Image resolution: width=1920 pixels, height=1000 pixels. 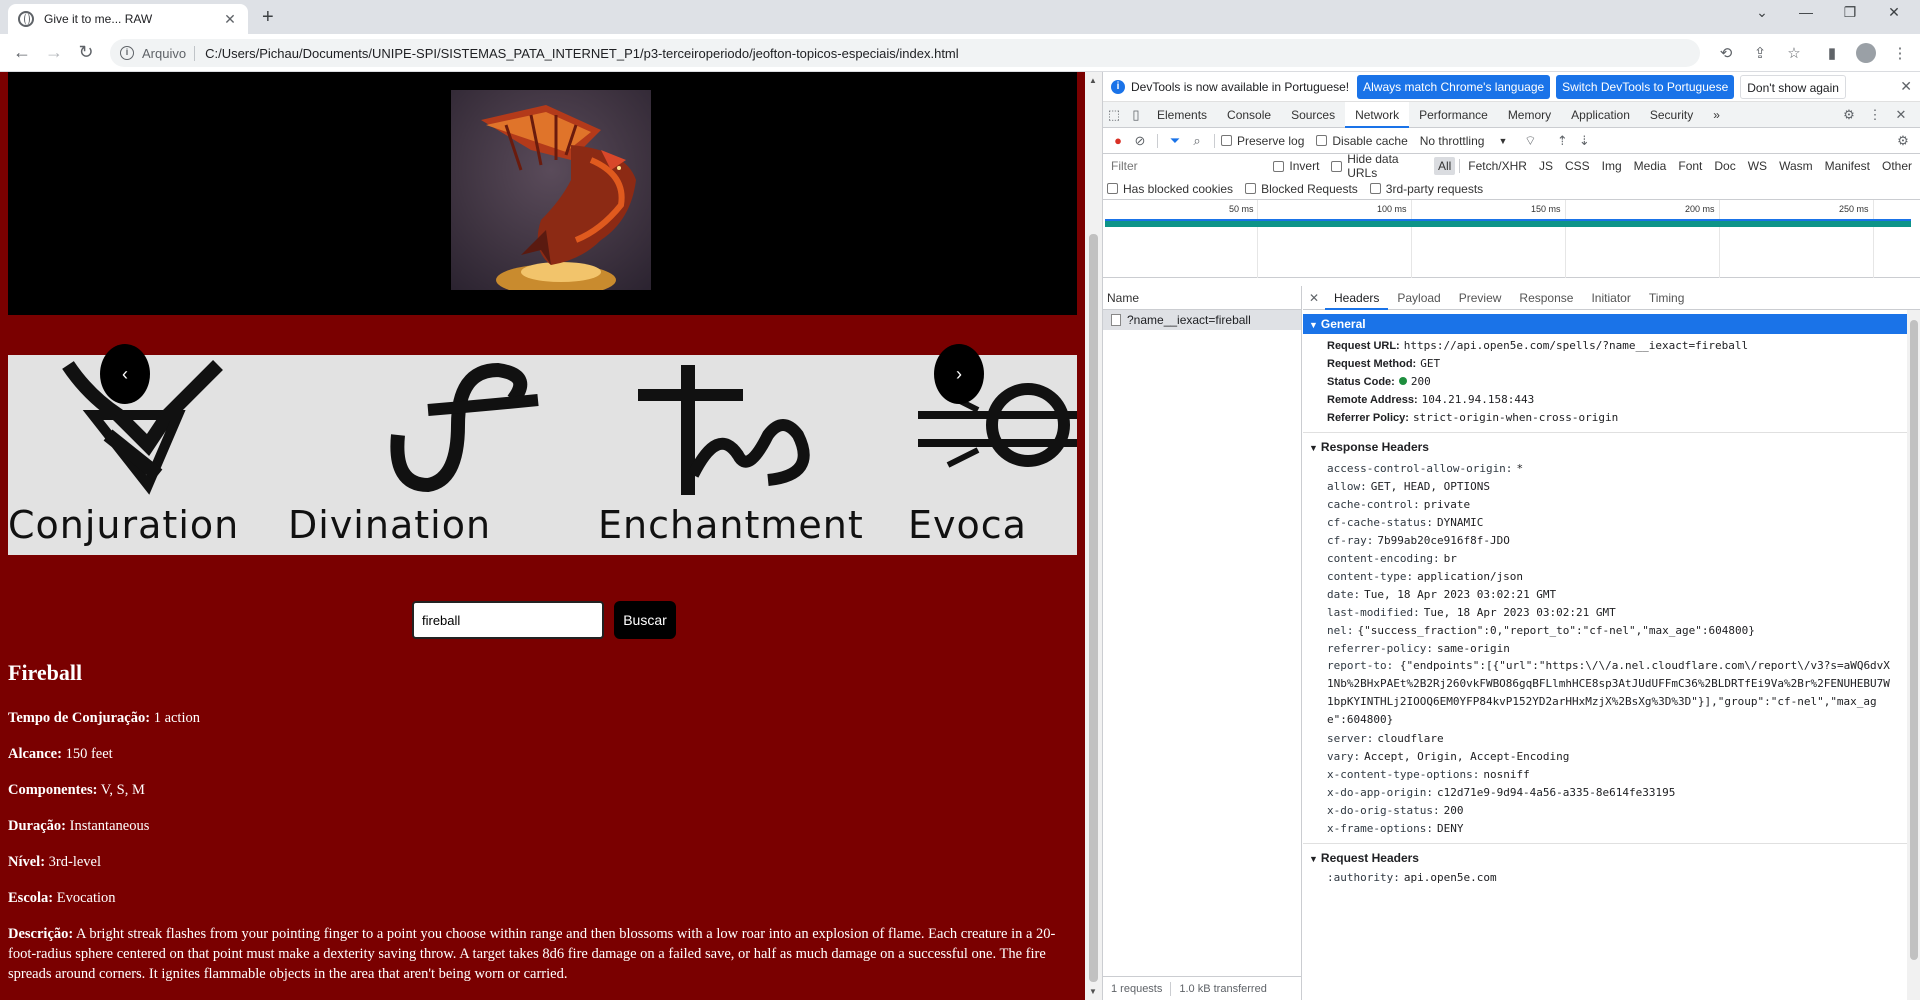 I want to click on search-icon: ⌕, so click(x=1197, y=141).